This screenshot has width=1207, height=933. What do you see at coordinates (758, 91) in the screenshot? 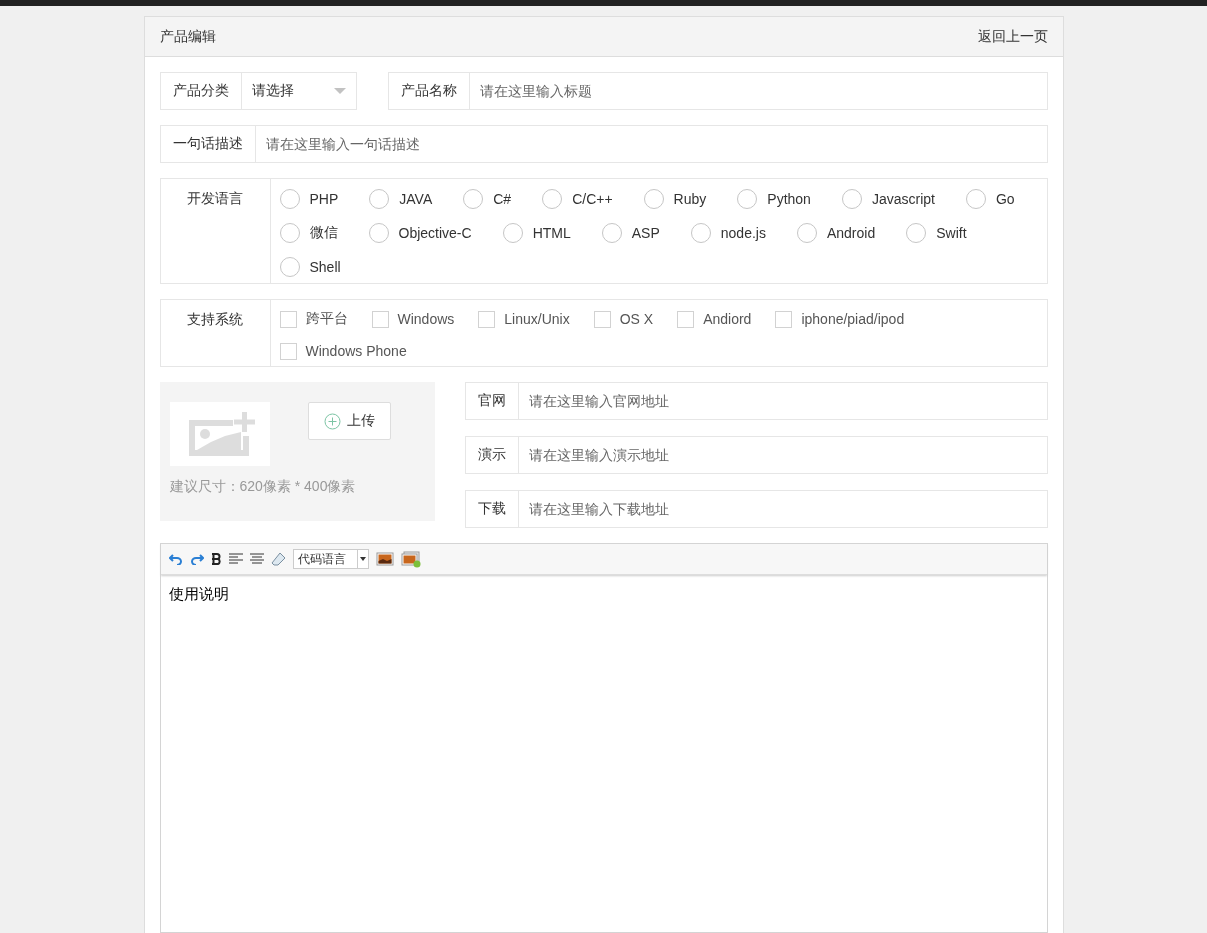
I see `name-field: 请在这里输入标题` at bounding box center [758, 91].